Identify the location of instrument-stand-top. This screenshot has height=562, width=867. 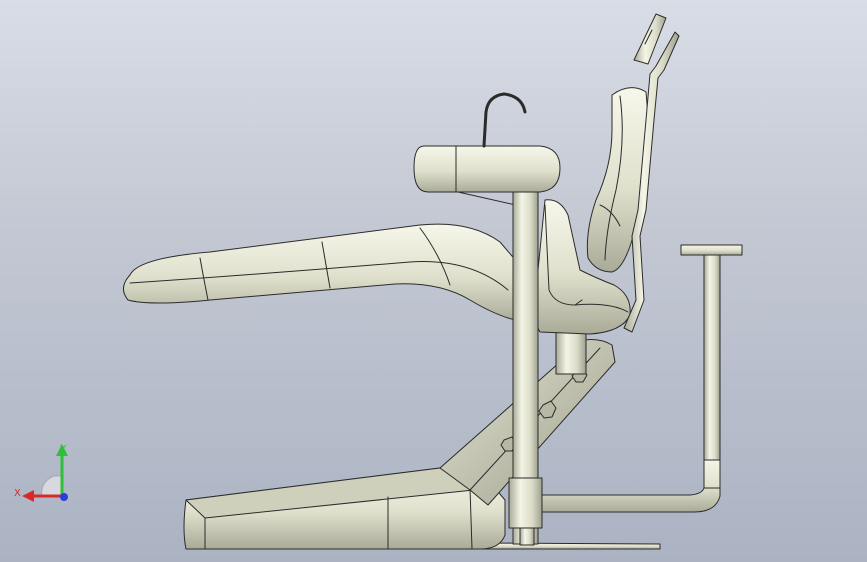
(711, 250).